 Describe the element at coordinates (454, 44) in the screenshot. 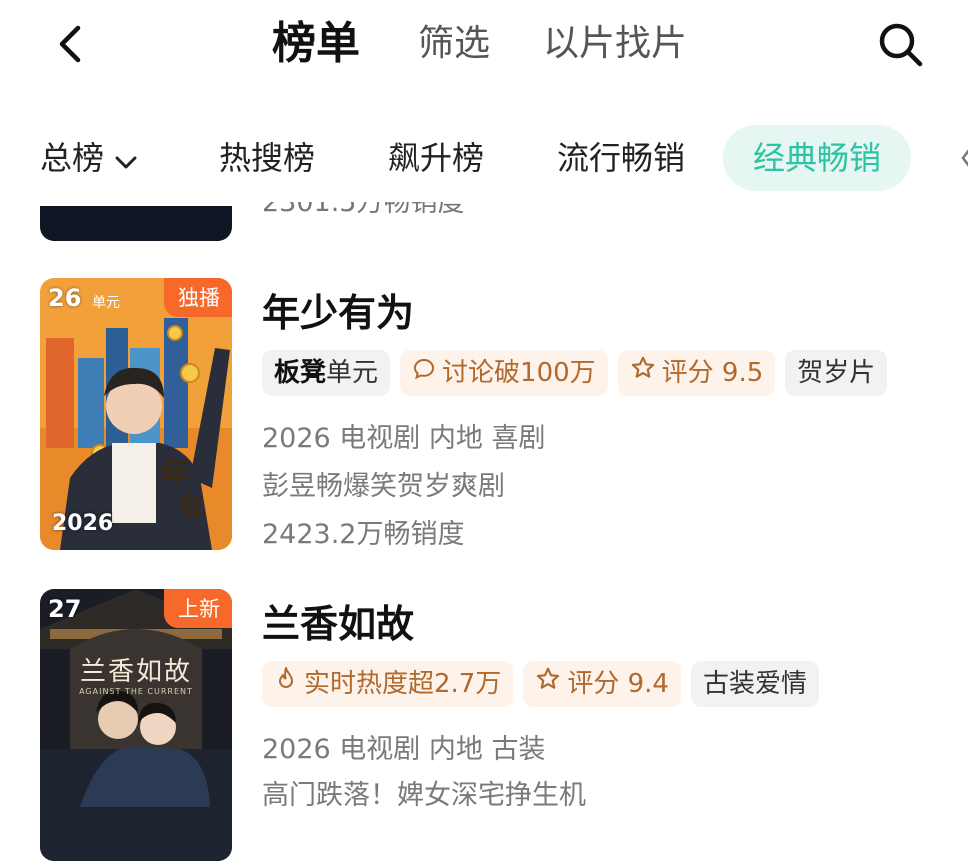

I see `tab-filter: 筛选` at that location.